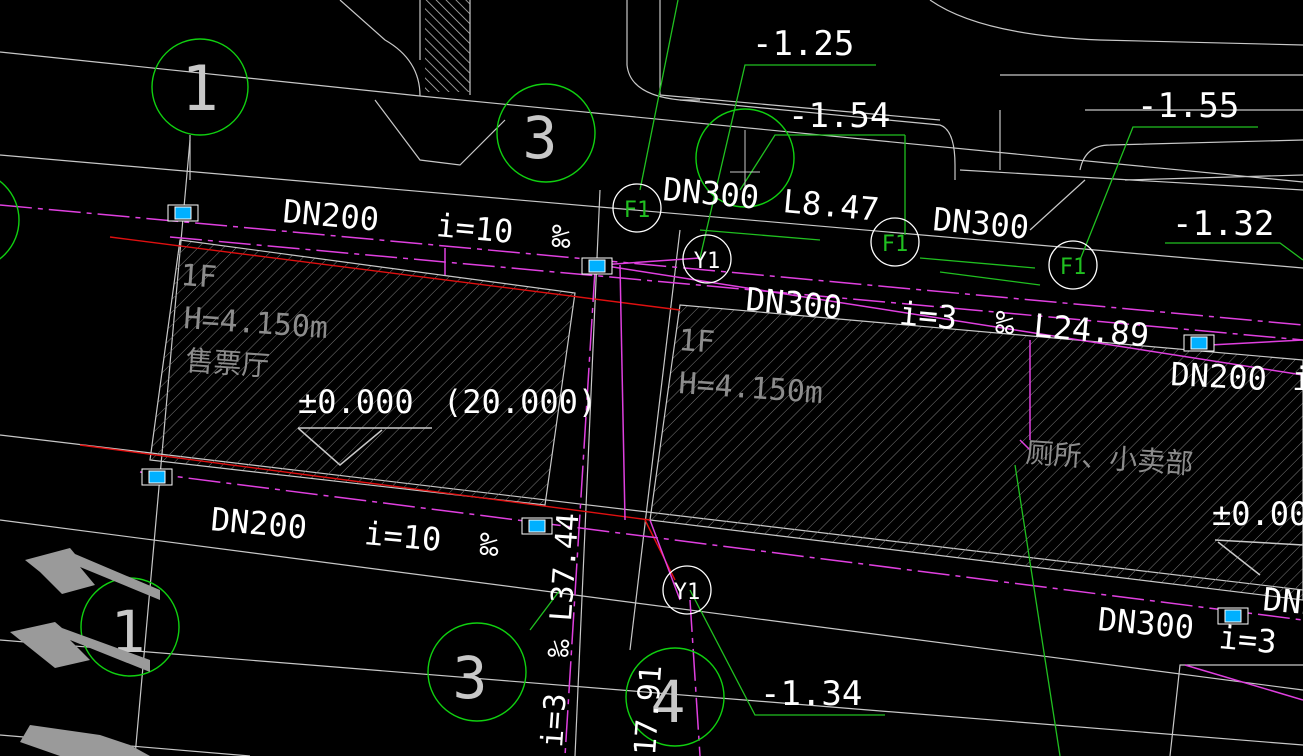 The width and height of the screenshot is (1303, 756). What do you see at coordinates (696, 341) in the screenshot?
I see `building-right-floor: 1F` at bounding box center [696, 341].